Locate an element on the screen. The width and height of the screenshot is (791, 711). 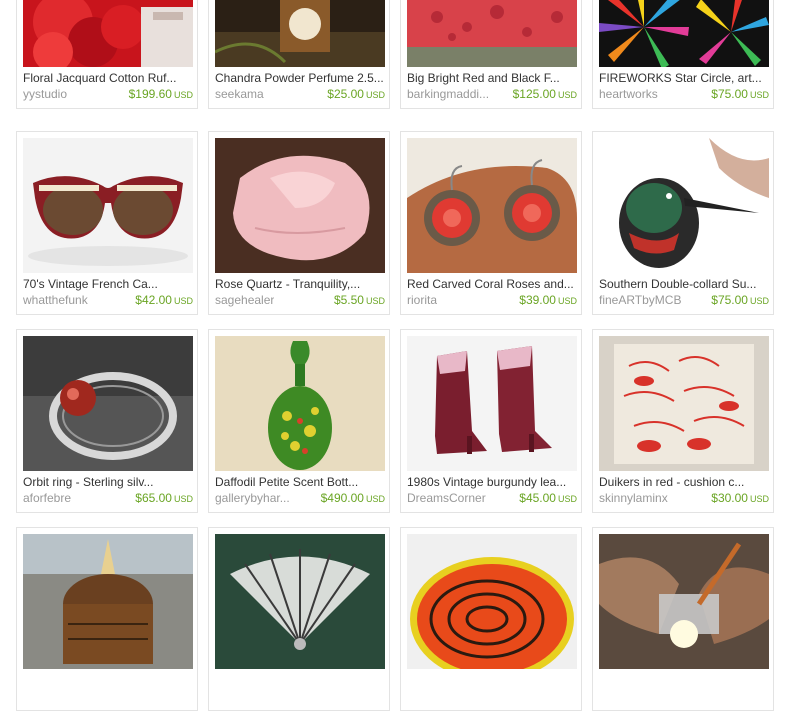
listing-meta: aforfebre $65.00 USD is located at coordinates (108, 498).